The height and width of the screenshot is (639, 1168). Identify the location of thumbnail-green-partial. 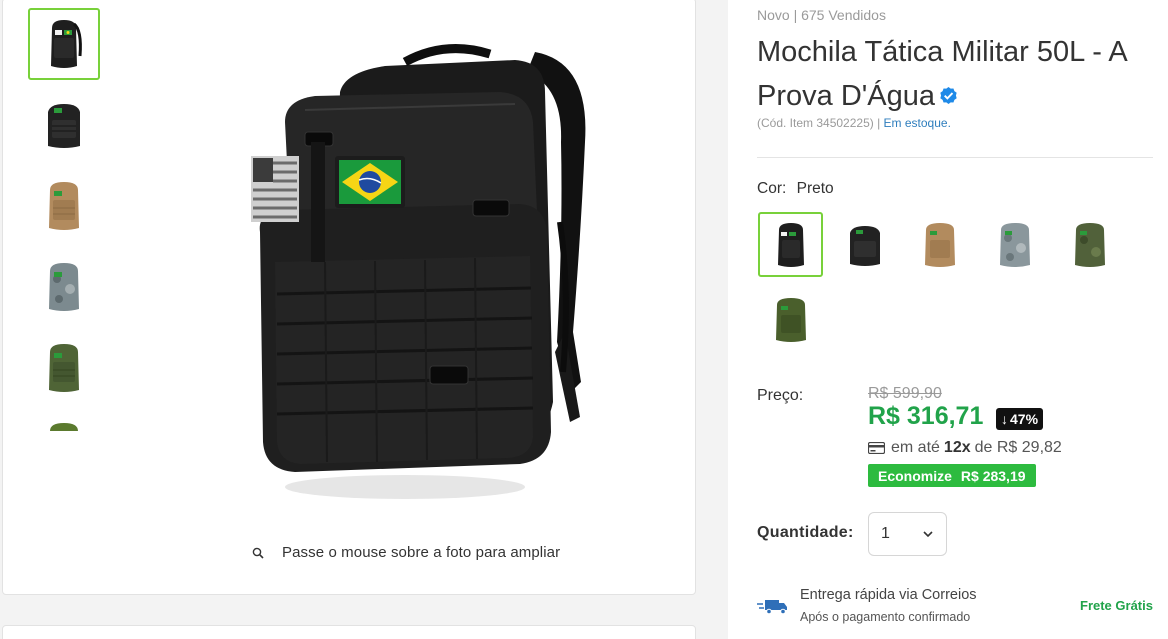
(64, 423).